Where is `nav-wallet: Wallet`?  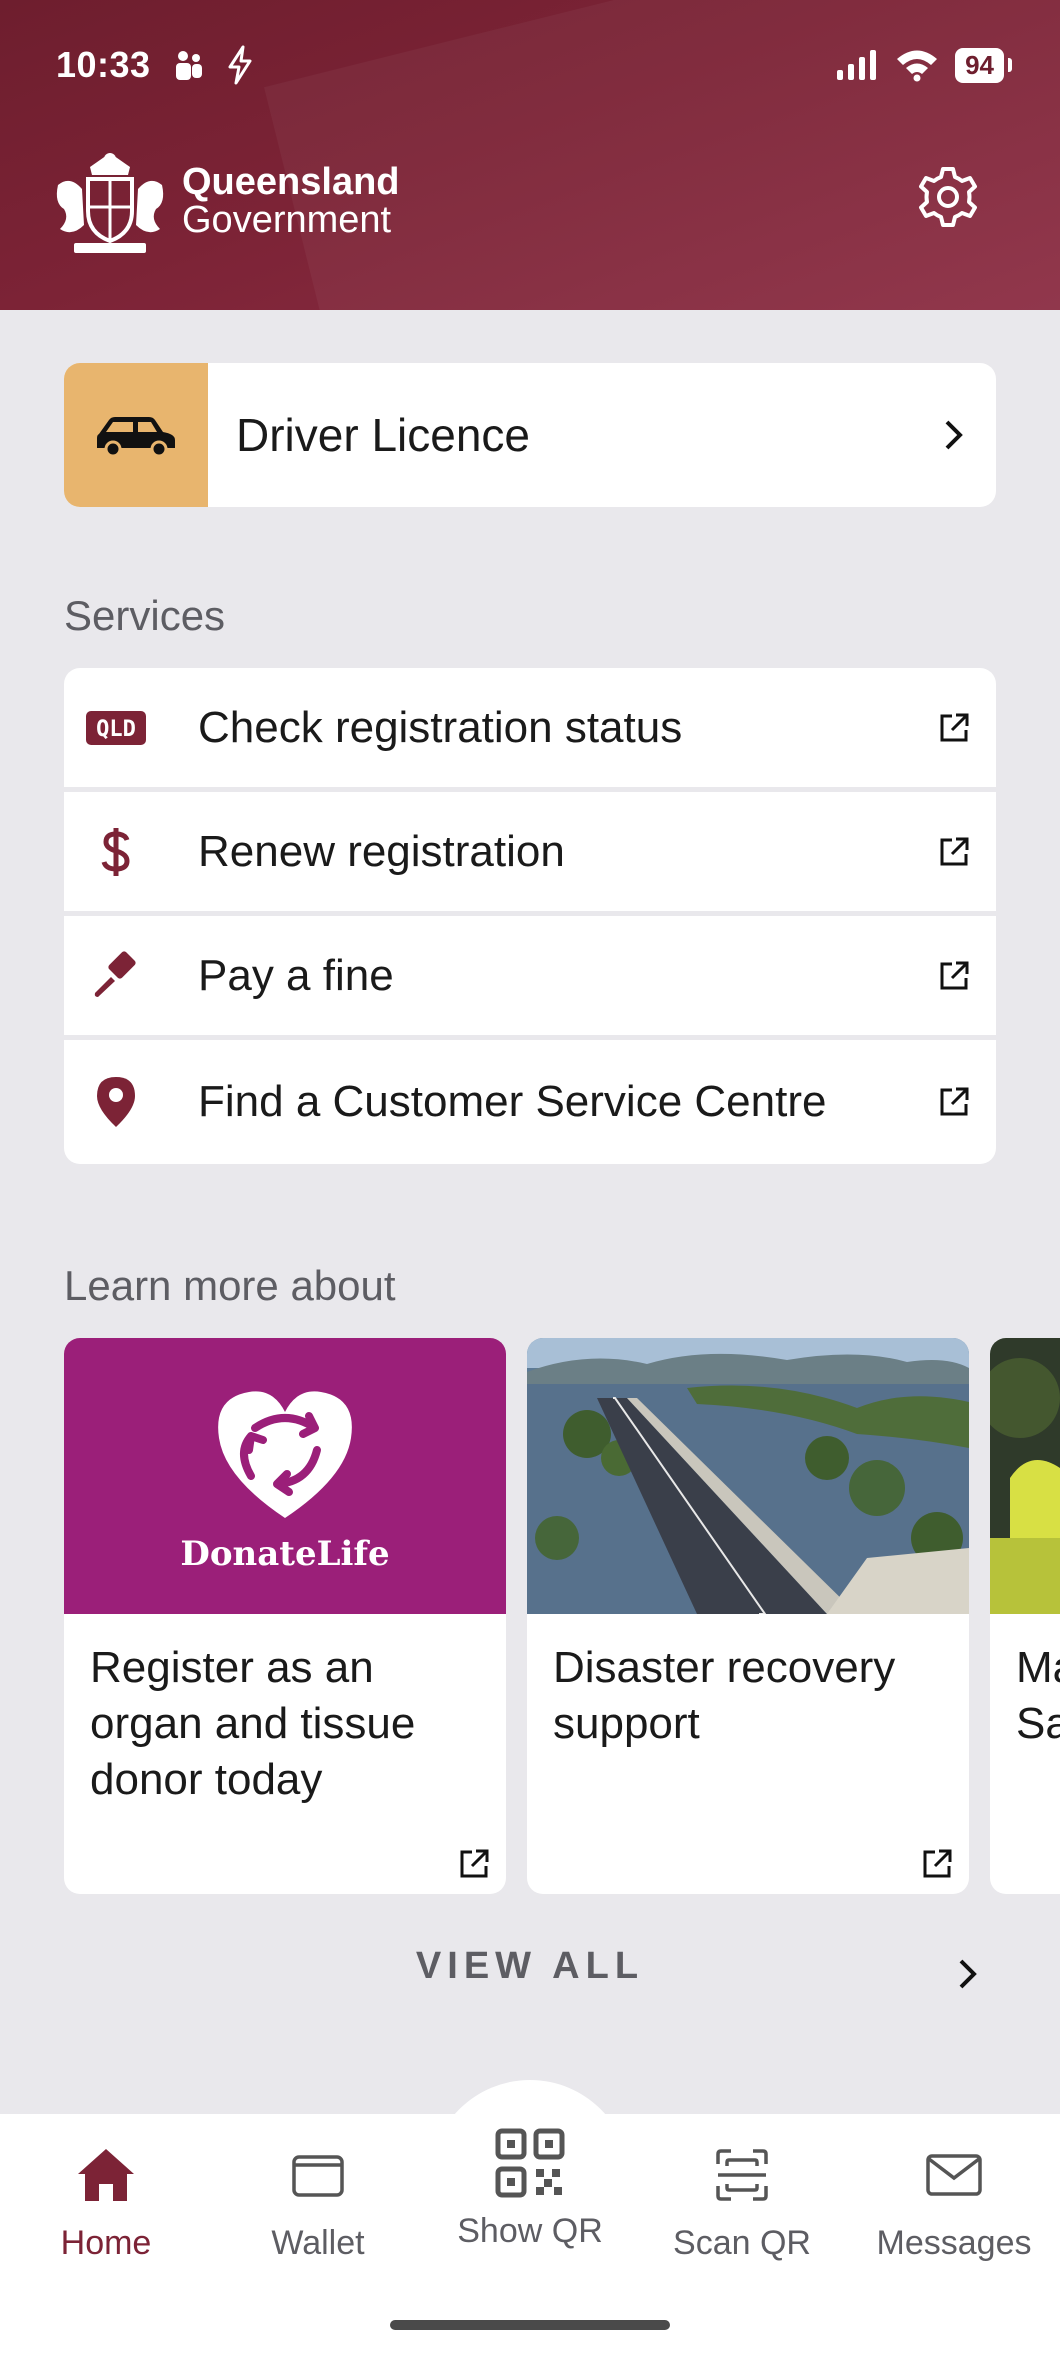 nav-wallet: Wallet is located at coordinates (318, 2201).